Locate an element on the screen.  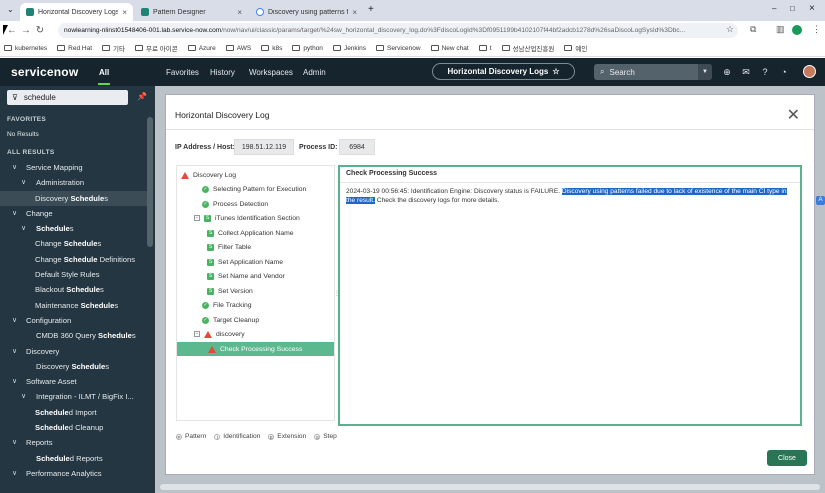
nav-item: CMDB 360 Query Schedules is located at coordinates (73, 335).